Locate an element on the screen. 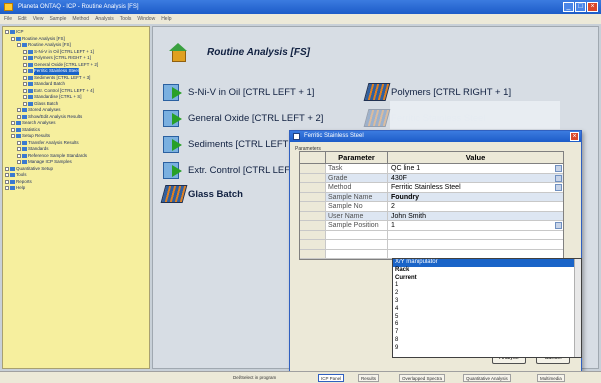 The width and height of the screenshot is (601, 383). table-row: Grade 430F is located at coordinates (431, 178).